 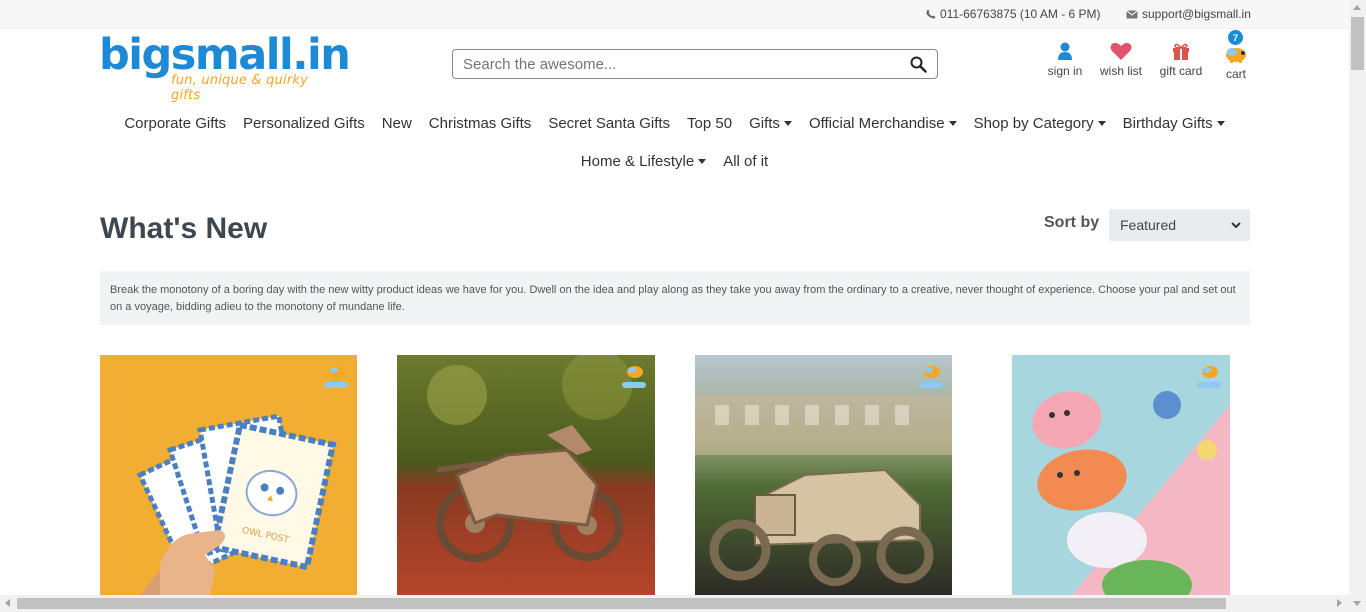 I want to click on nav-item-label: Secret Santa Gifts, so click(x=609, y=123).